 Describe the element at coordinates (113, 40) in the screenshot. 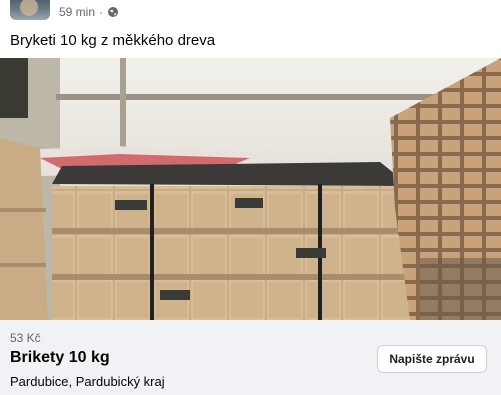

I see `post-text: Bryketi 10 kg z měkkého dreva` at that location.